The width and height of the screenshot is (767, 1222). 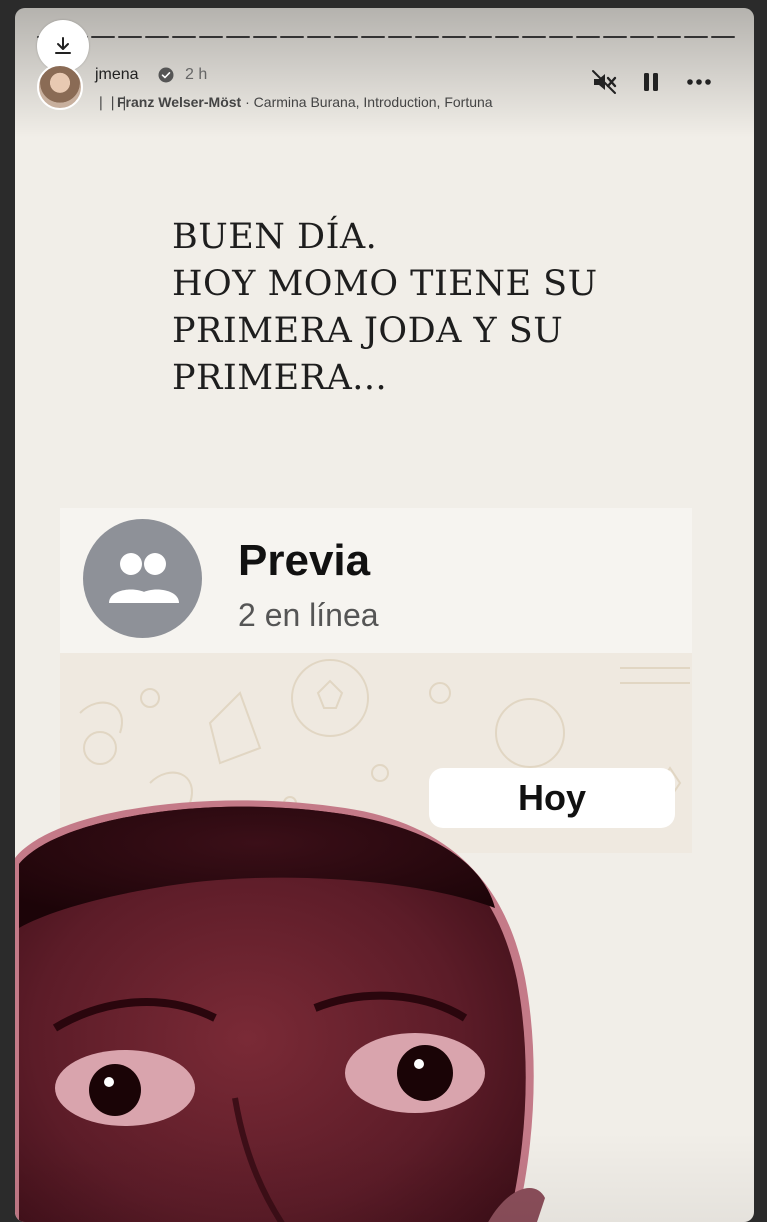 I want to click on greeting-line-2: HOY MOMO TIENE SU, so click(x=385, y=284).